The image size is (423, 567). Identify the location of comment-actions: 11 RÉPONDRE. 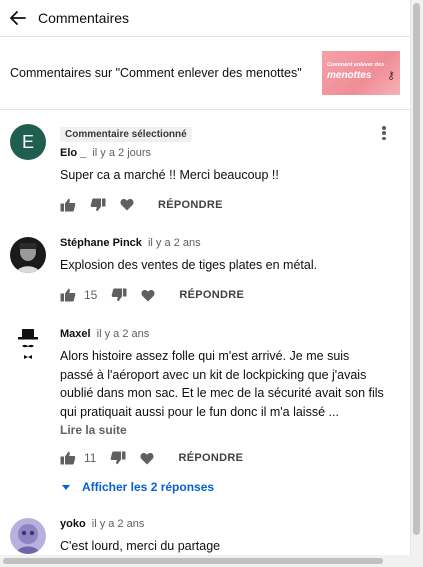
(223, 458).